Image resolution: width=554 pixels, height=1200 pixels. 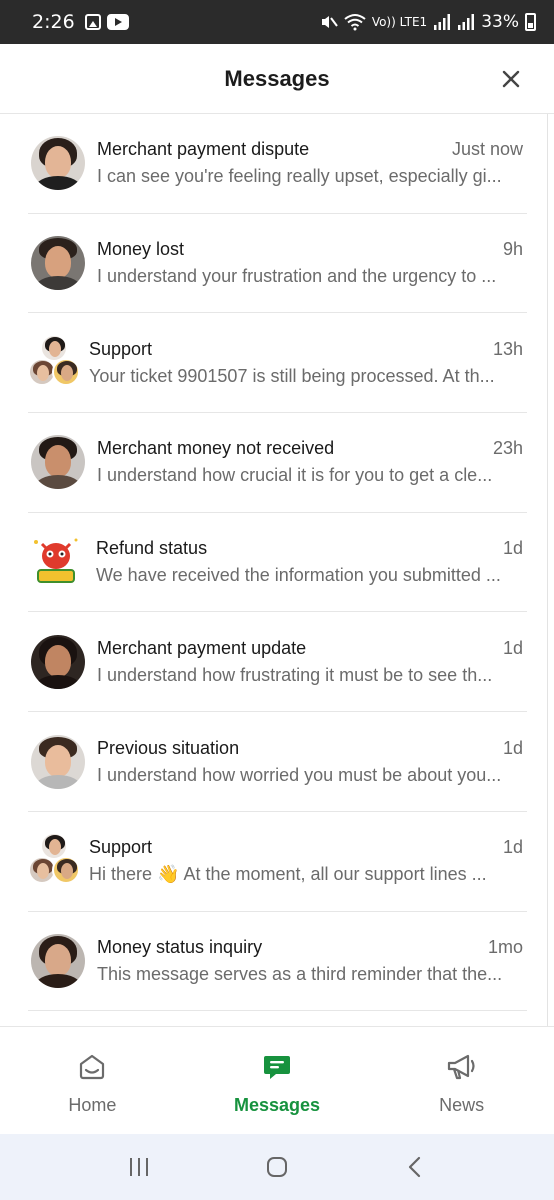 What do you see at coordinates (141, 249) in the screenshot?
I see `message-title: Money lost` at bounding box center [141, 249].